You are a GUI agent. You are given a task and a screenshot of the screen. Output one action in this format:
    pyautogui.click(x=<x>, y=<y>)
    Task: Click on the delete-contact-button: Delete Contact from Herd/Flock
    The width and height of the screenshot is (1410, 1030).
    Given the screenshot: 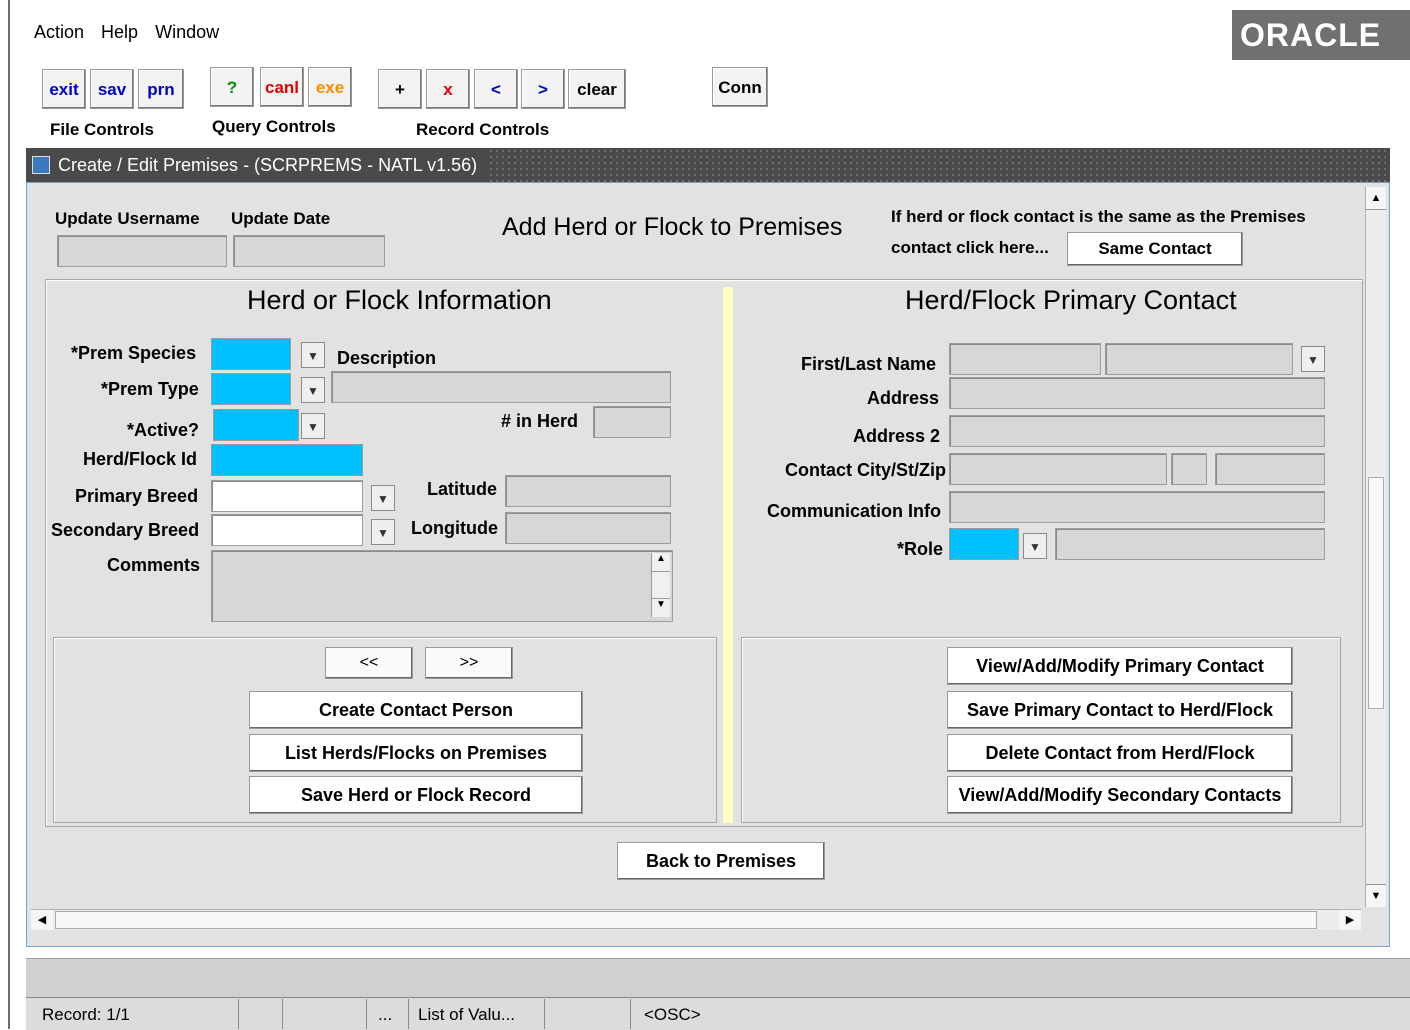 What is the action you would take?
    pyautogui.click(x=1120, y=753)
    